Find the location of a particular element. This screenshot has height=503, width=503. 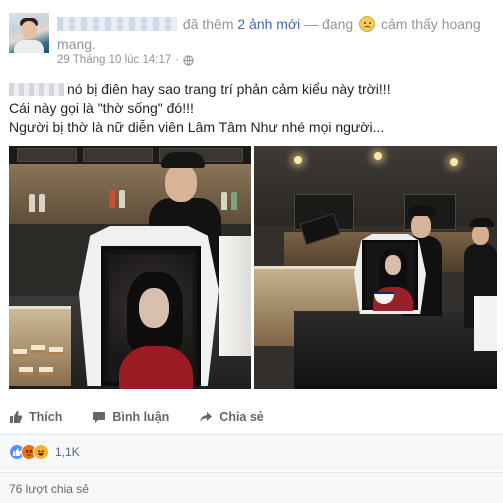

feeling-label: cảm thấy is located at coordinates (409, 24).